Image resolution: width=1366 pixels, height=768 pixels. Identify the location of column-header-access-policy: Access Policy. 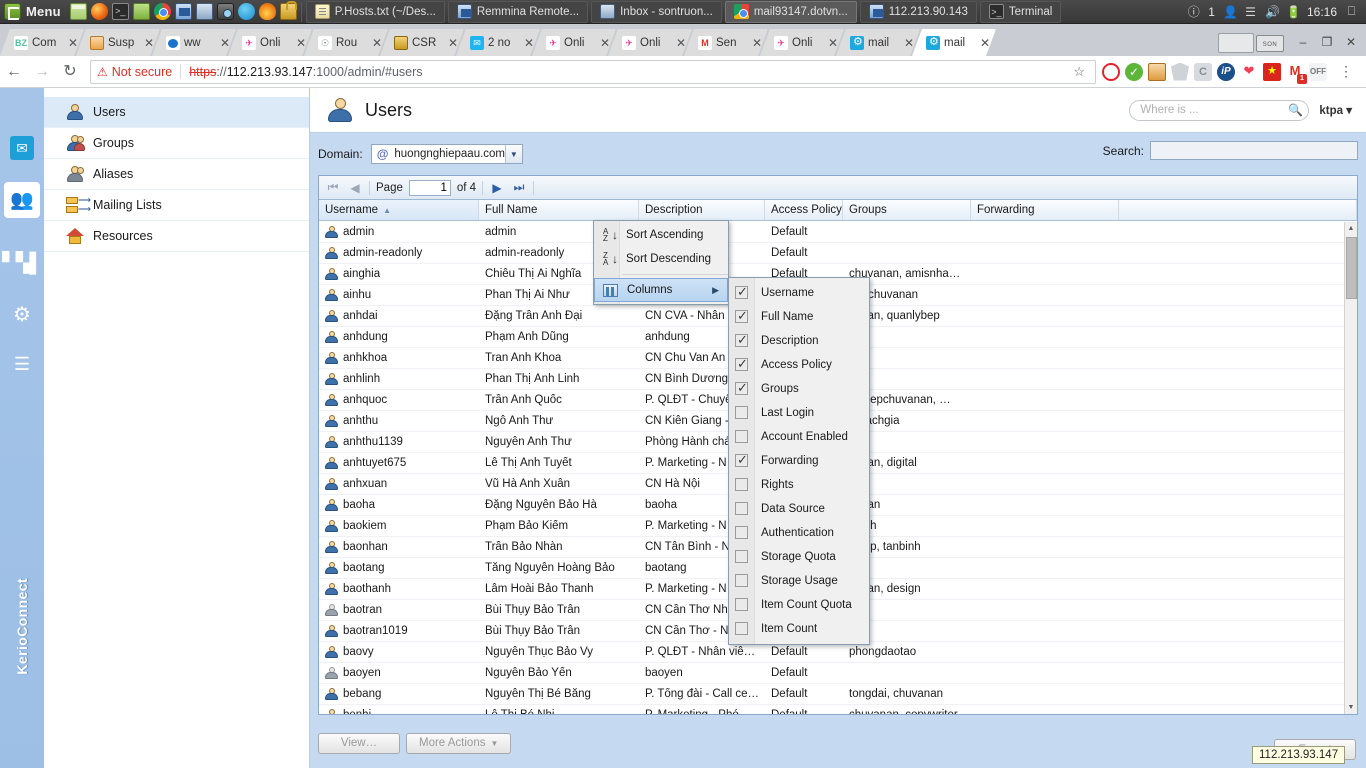
(804, 210).